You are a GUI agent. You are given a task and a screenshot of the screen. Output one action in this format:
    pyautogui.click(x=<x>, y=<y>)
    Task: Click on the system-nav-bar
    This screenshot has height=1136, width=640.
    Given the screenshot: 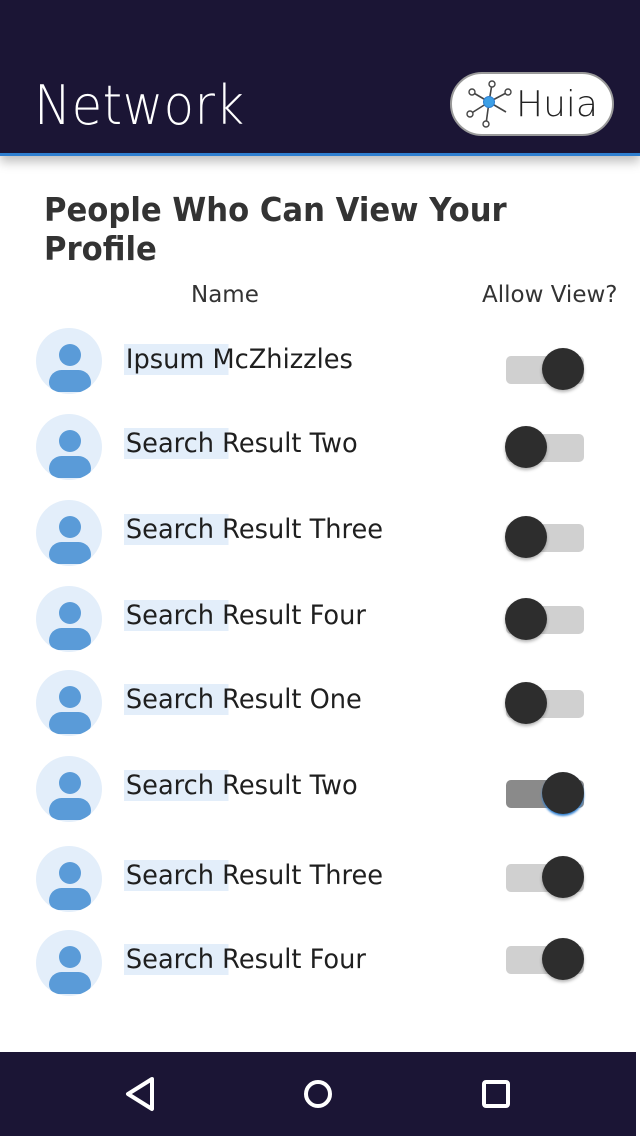 What is the action you would take?
    pyautogui.click(x=318, y=1094)
    